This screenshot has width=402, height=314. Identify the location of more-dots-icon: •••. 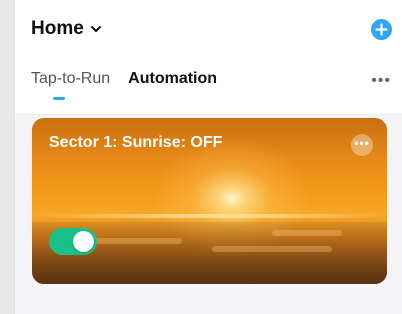
(362, 143).